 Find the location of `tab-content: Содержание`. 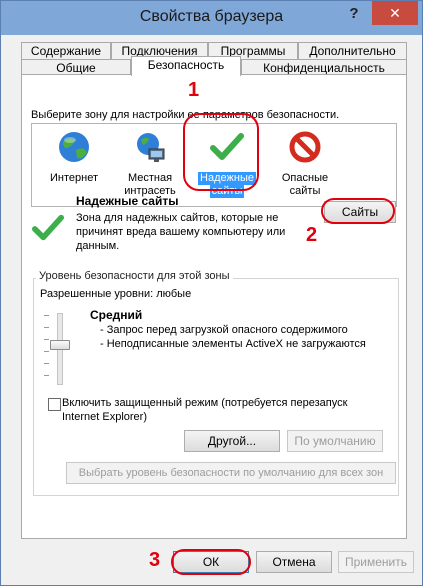

tab-content: Содержание is located at coordinates (66, 50).